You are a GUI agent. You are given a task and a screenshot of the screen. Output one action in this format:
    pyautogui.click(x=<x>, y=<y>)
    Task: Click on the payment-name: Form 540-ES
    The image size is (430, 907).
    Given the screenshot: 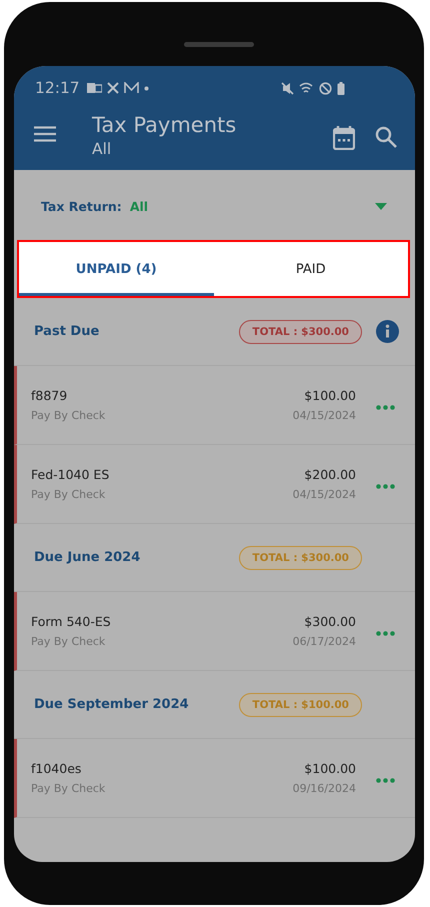 What is the action you would take?
    pyautogui.click(x=71, y=621)
    